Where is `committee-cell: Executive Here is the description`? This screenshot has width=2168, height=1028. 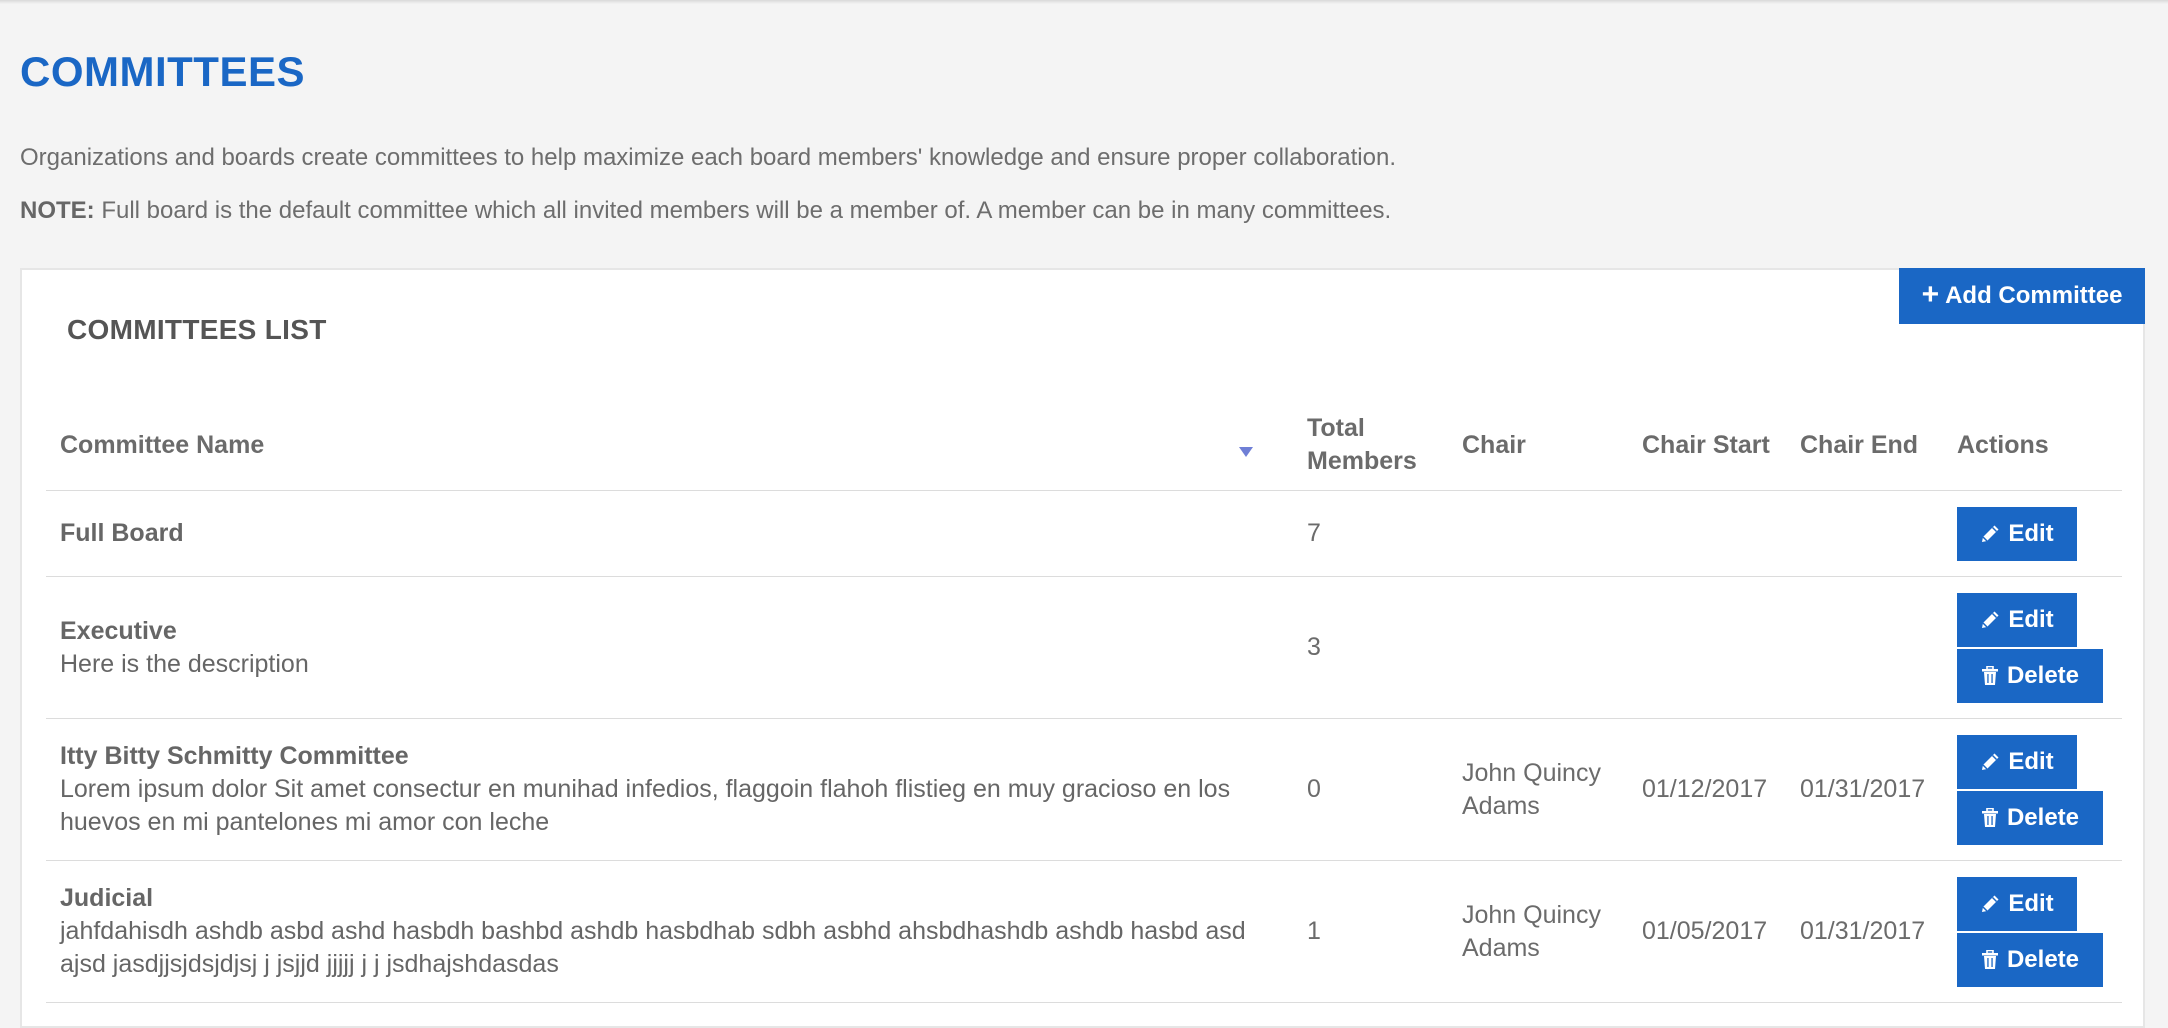 committee-cell: Executive Here is the description is located at coordinates (669, 647).